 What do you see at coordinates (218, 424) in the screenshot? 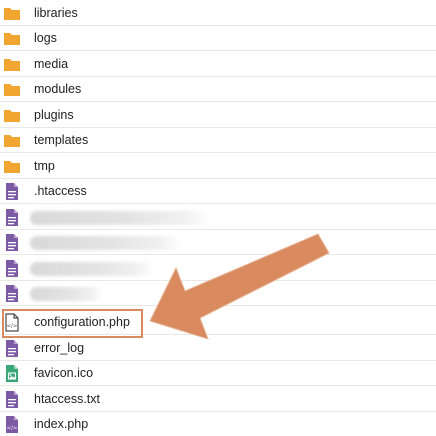
I see `file-row-index-php: </> index.php` at bounding box center [218, 424].